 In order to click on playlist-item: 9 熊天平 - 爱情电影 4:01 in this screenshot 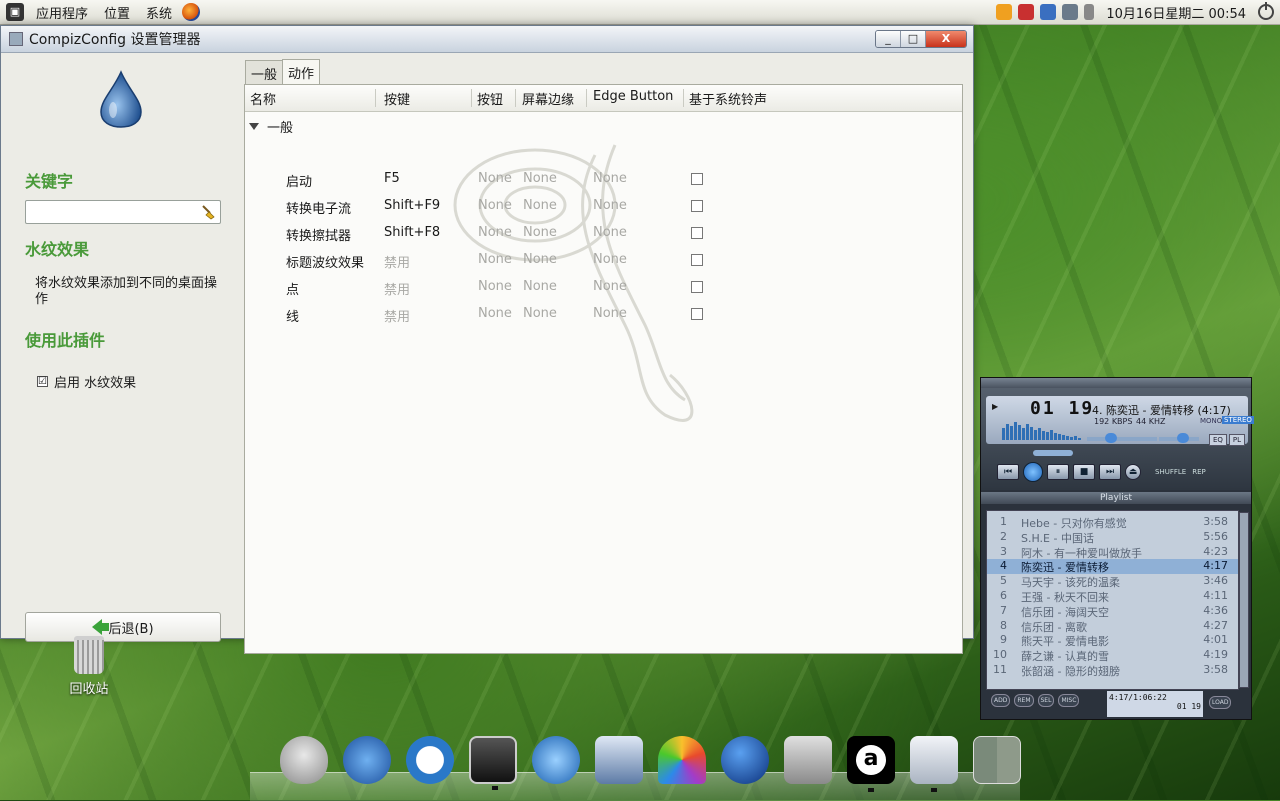, I will do `click(1112, 640)`.